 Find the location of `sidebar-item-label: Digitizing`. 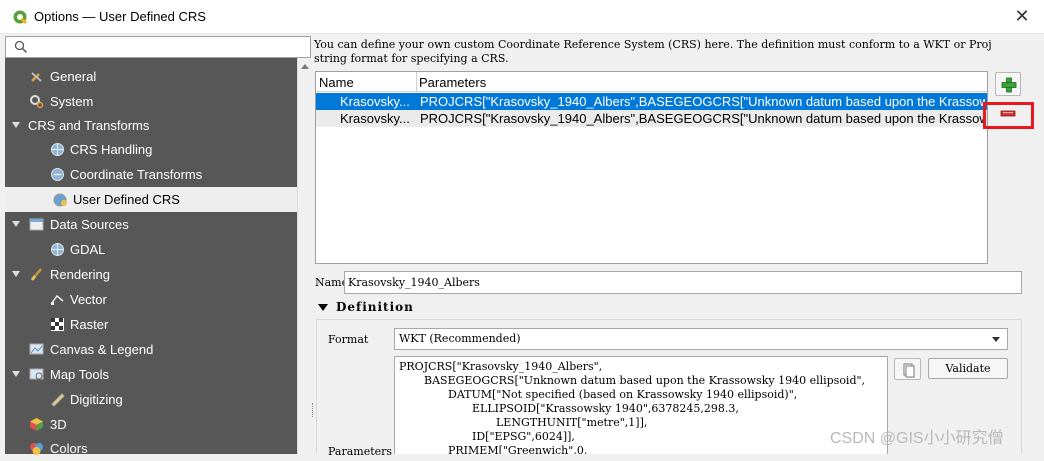

sidebar-item-label: Digitizing is located at coordinates (96, 399).